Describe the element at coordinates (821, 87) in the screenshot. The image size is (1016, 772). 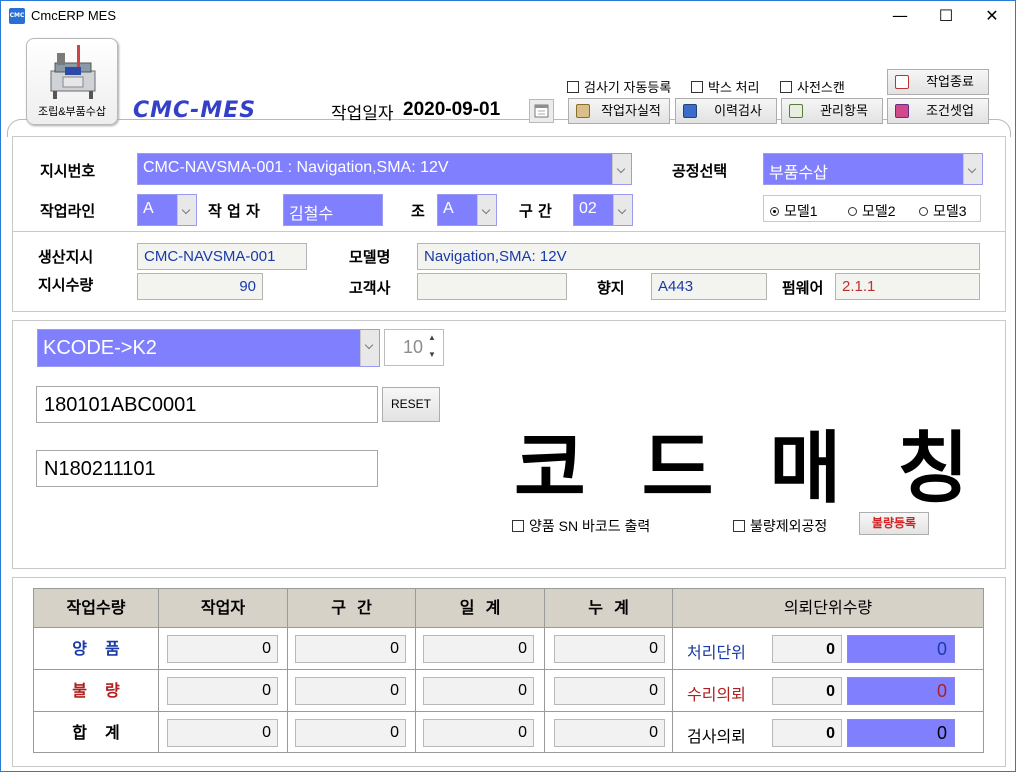
I see `prescan-label: 사전스캔` at that location.